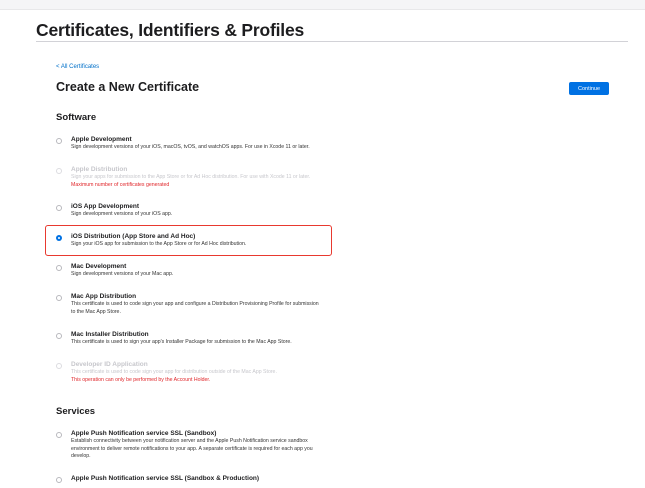 The image size is (645, 488). I want to click on selection-highlight-box, so click(188, 240).